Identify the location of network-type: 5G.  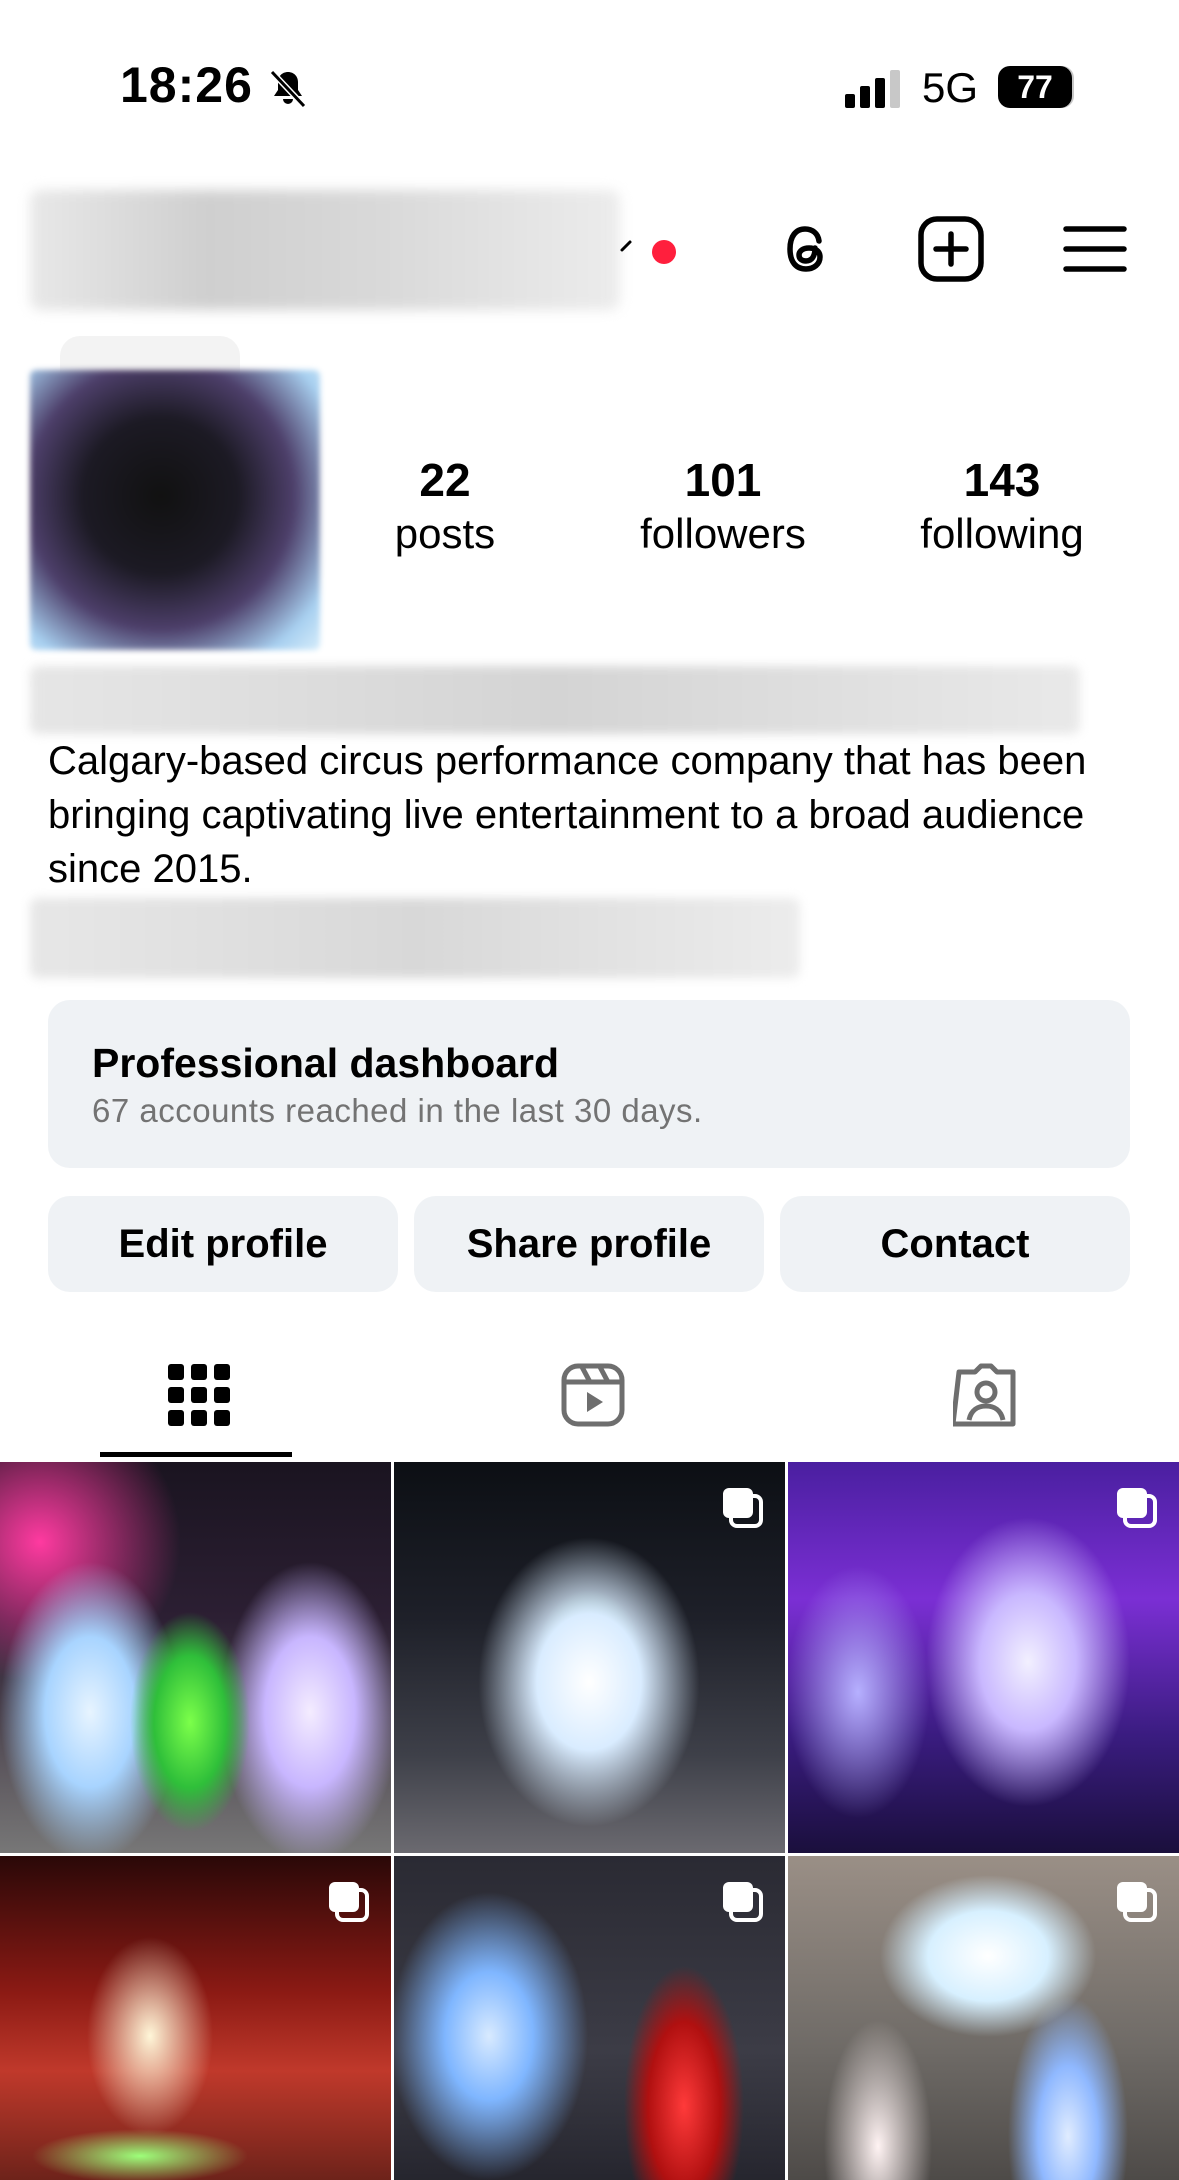
(950, 87).